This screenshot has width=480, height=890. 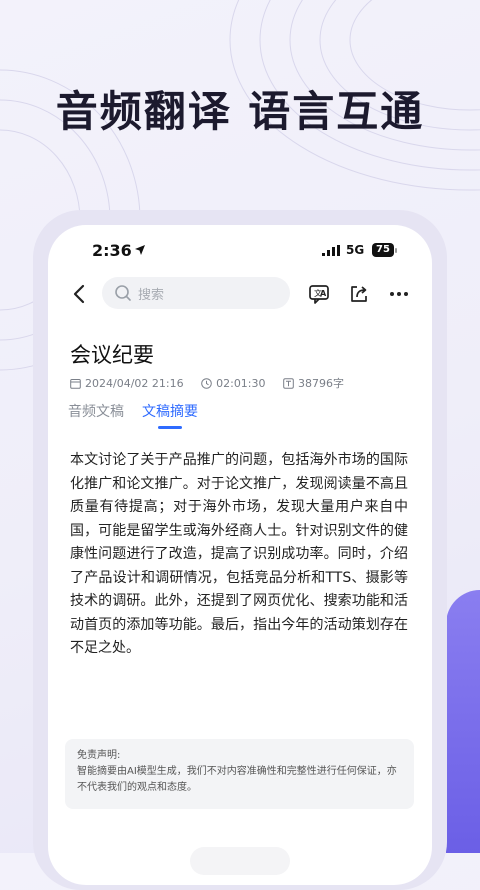 I want to click on more-icon, so click(x=399, y=294).